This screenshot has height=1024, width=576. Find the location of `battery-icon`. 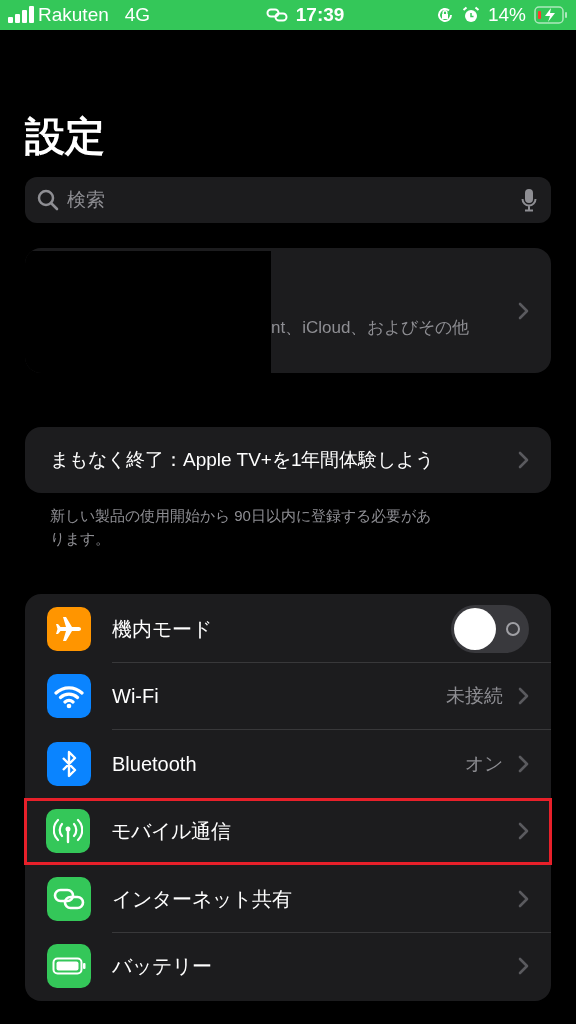

battery-icon is located at coordinates (69, 966).